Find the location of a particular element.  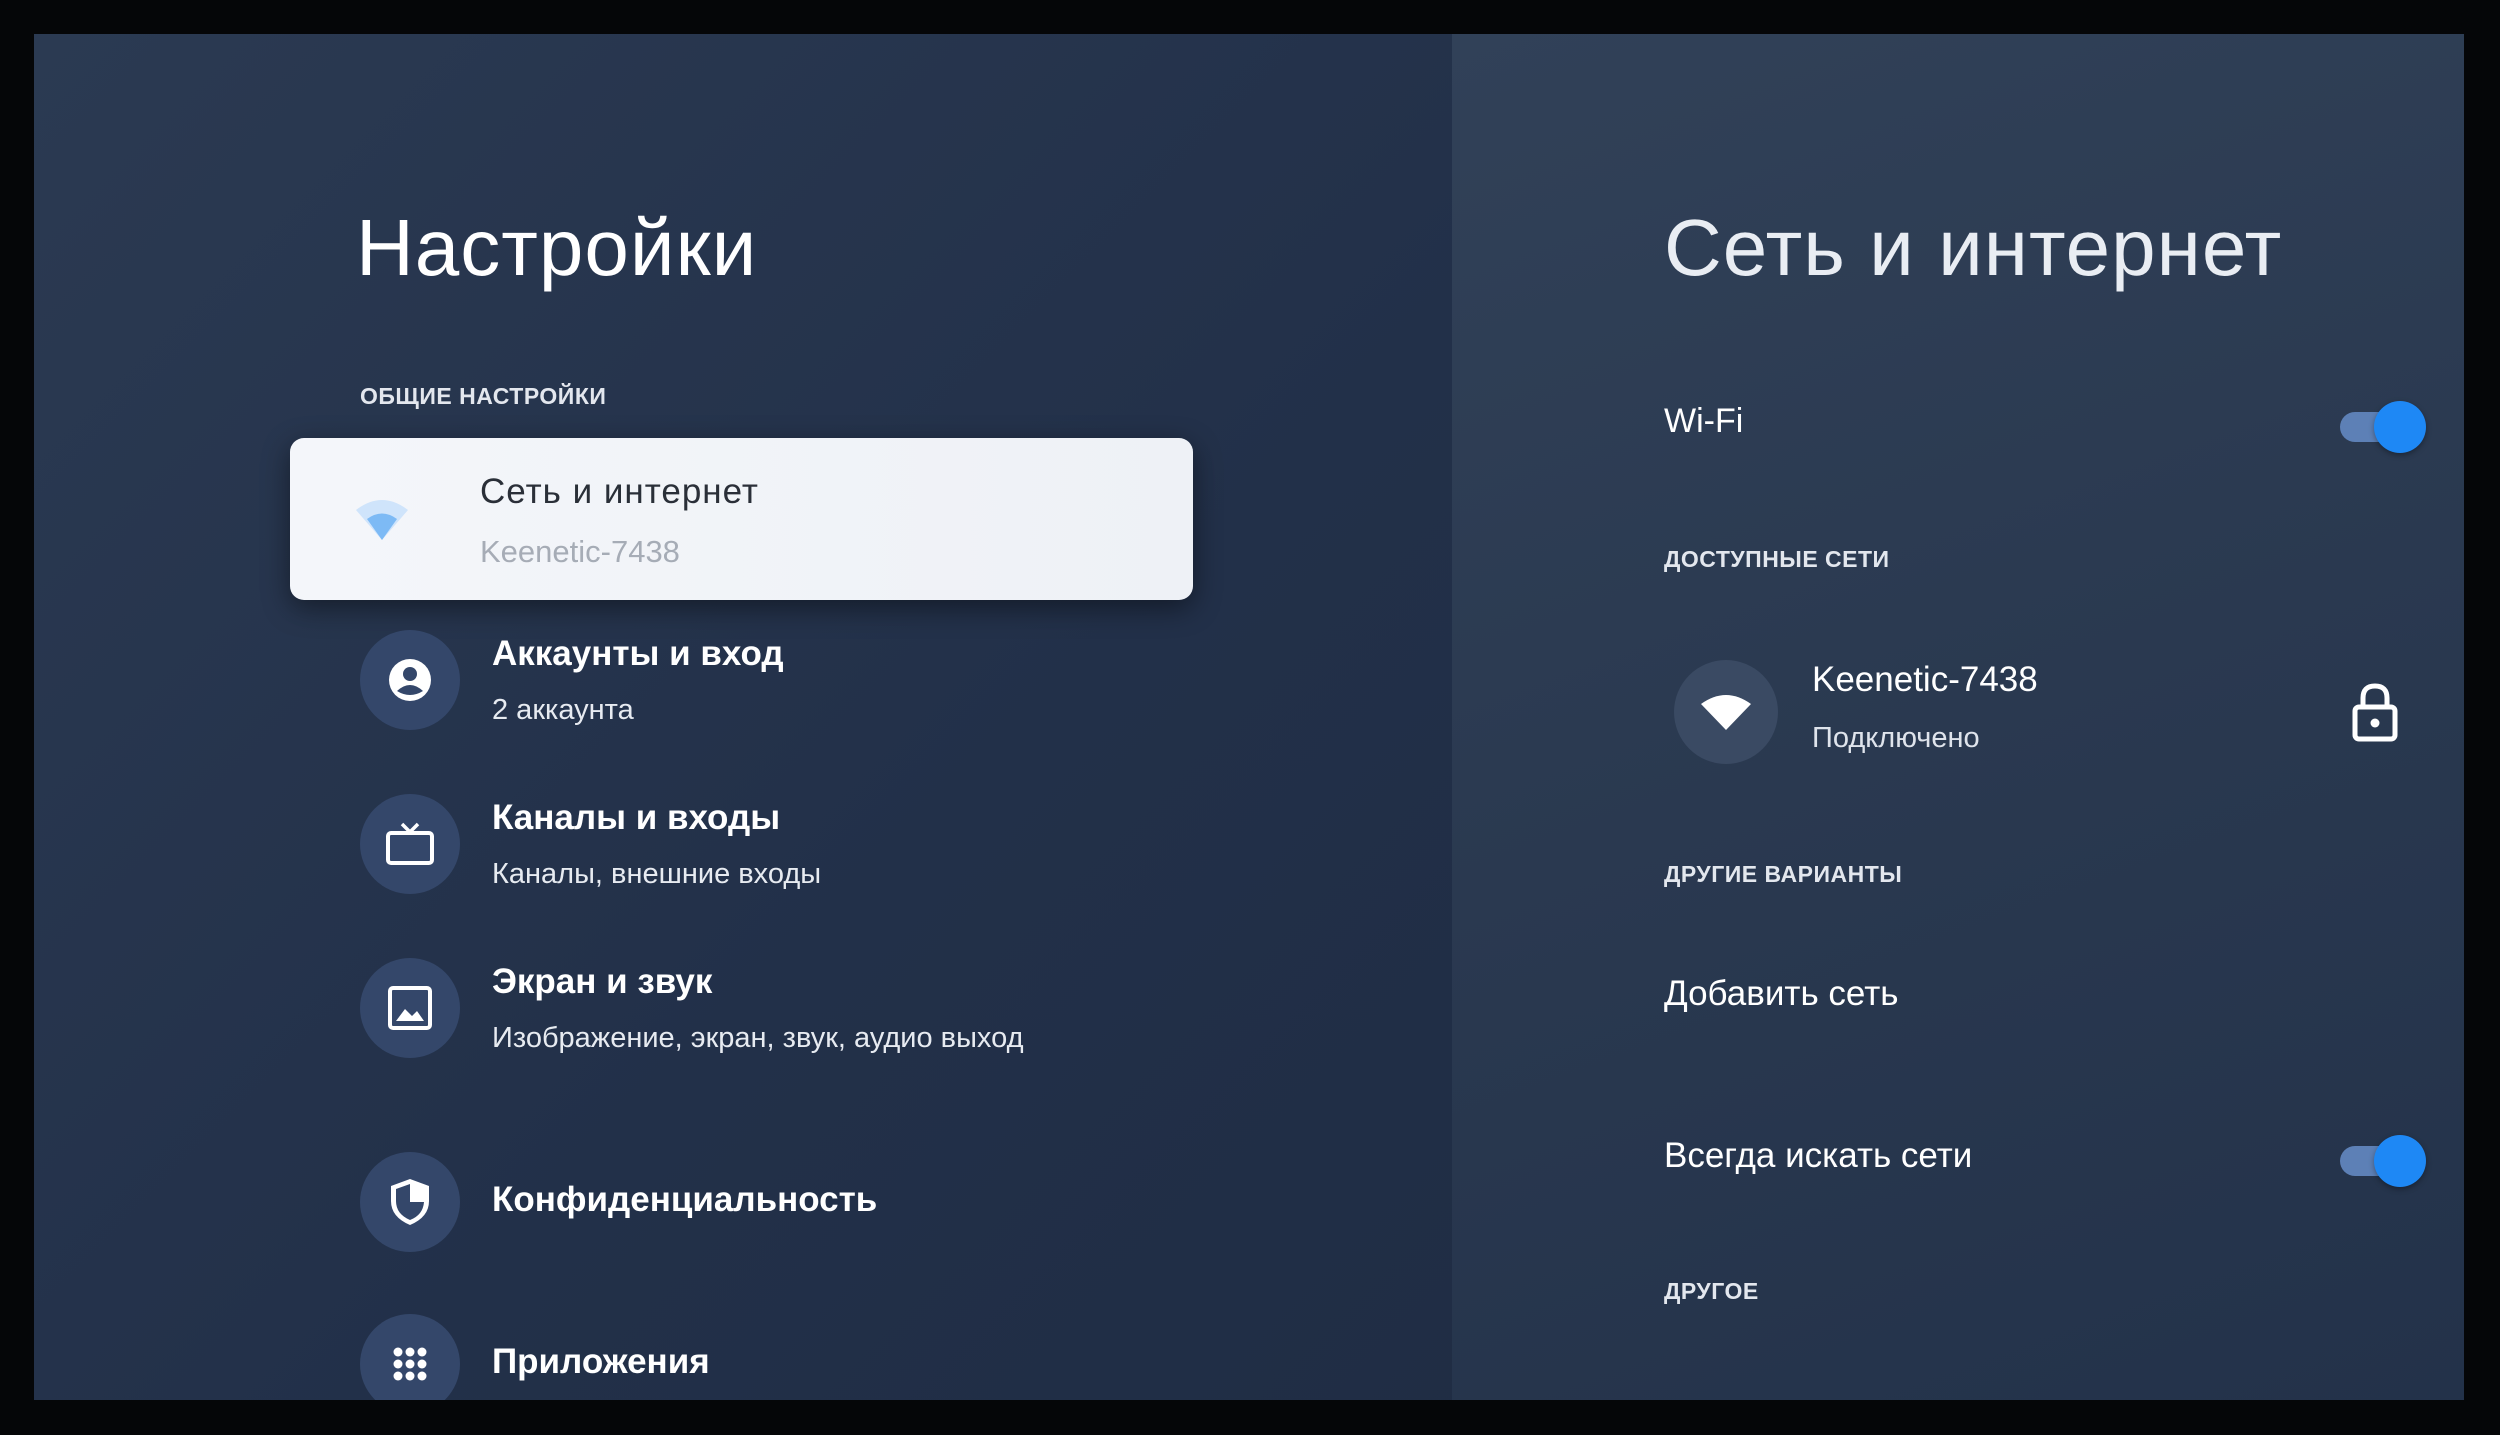

tv-icon is located at coordinates (410, 844).